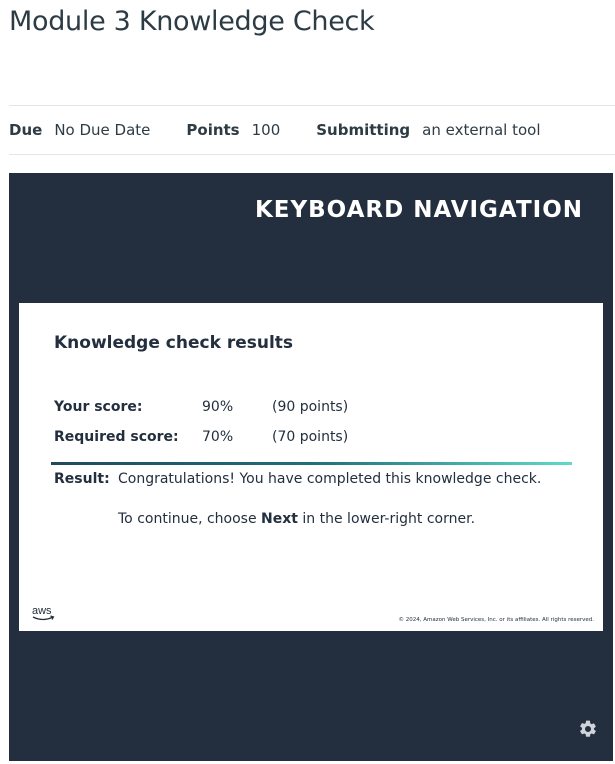  What do you see at coordinates (312, 154) in the screenshot?
I see `details-bottom-divider` at bounding box center [312, 154].